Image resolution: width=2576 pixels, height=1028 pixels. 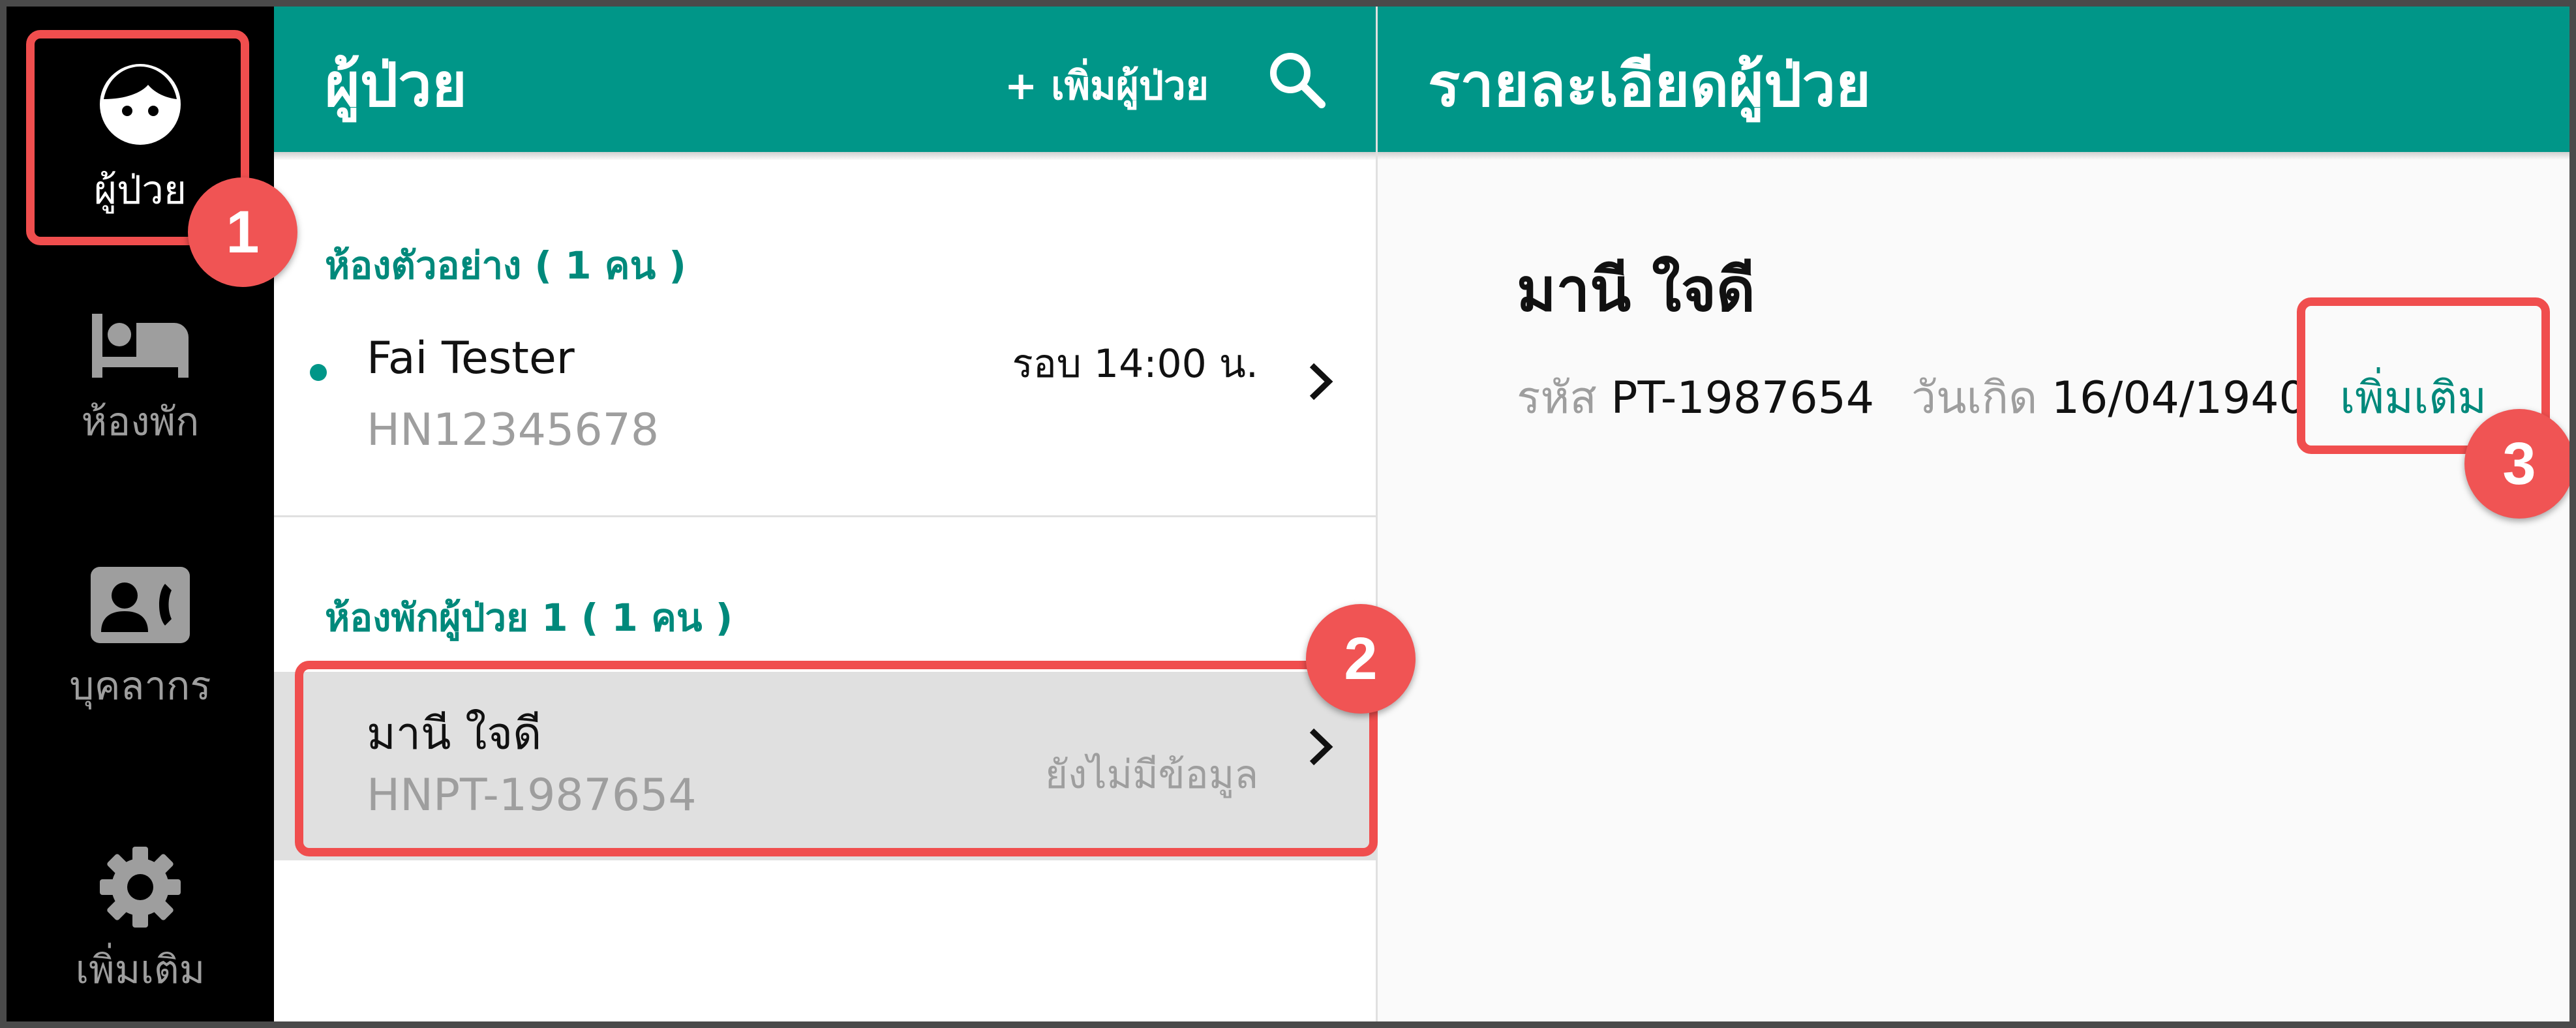 What do you see at coordinates (140, 422) in the screenshot?
I see `sidebar-item-label: ห้องพัก` at bounding box center [140, 422].